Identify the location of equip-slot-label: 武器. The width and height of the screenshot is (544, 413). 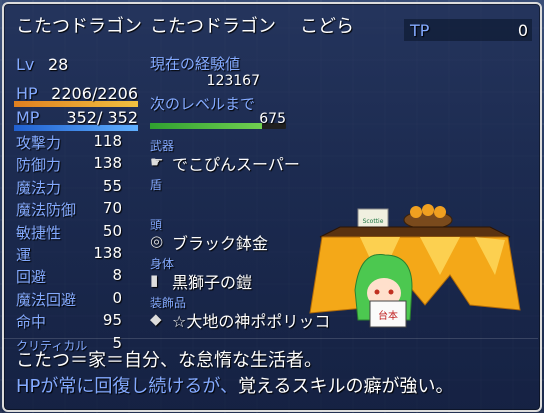
(162, 146).